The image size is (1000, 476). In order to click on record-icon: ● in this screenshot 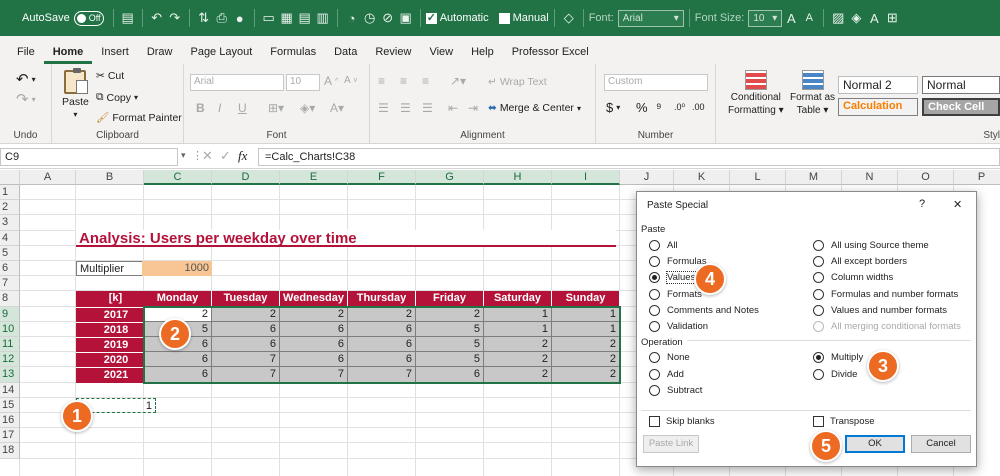, I will do `click(240, 18)`.